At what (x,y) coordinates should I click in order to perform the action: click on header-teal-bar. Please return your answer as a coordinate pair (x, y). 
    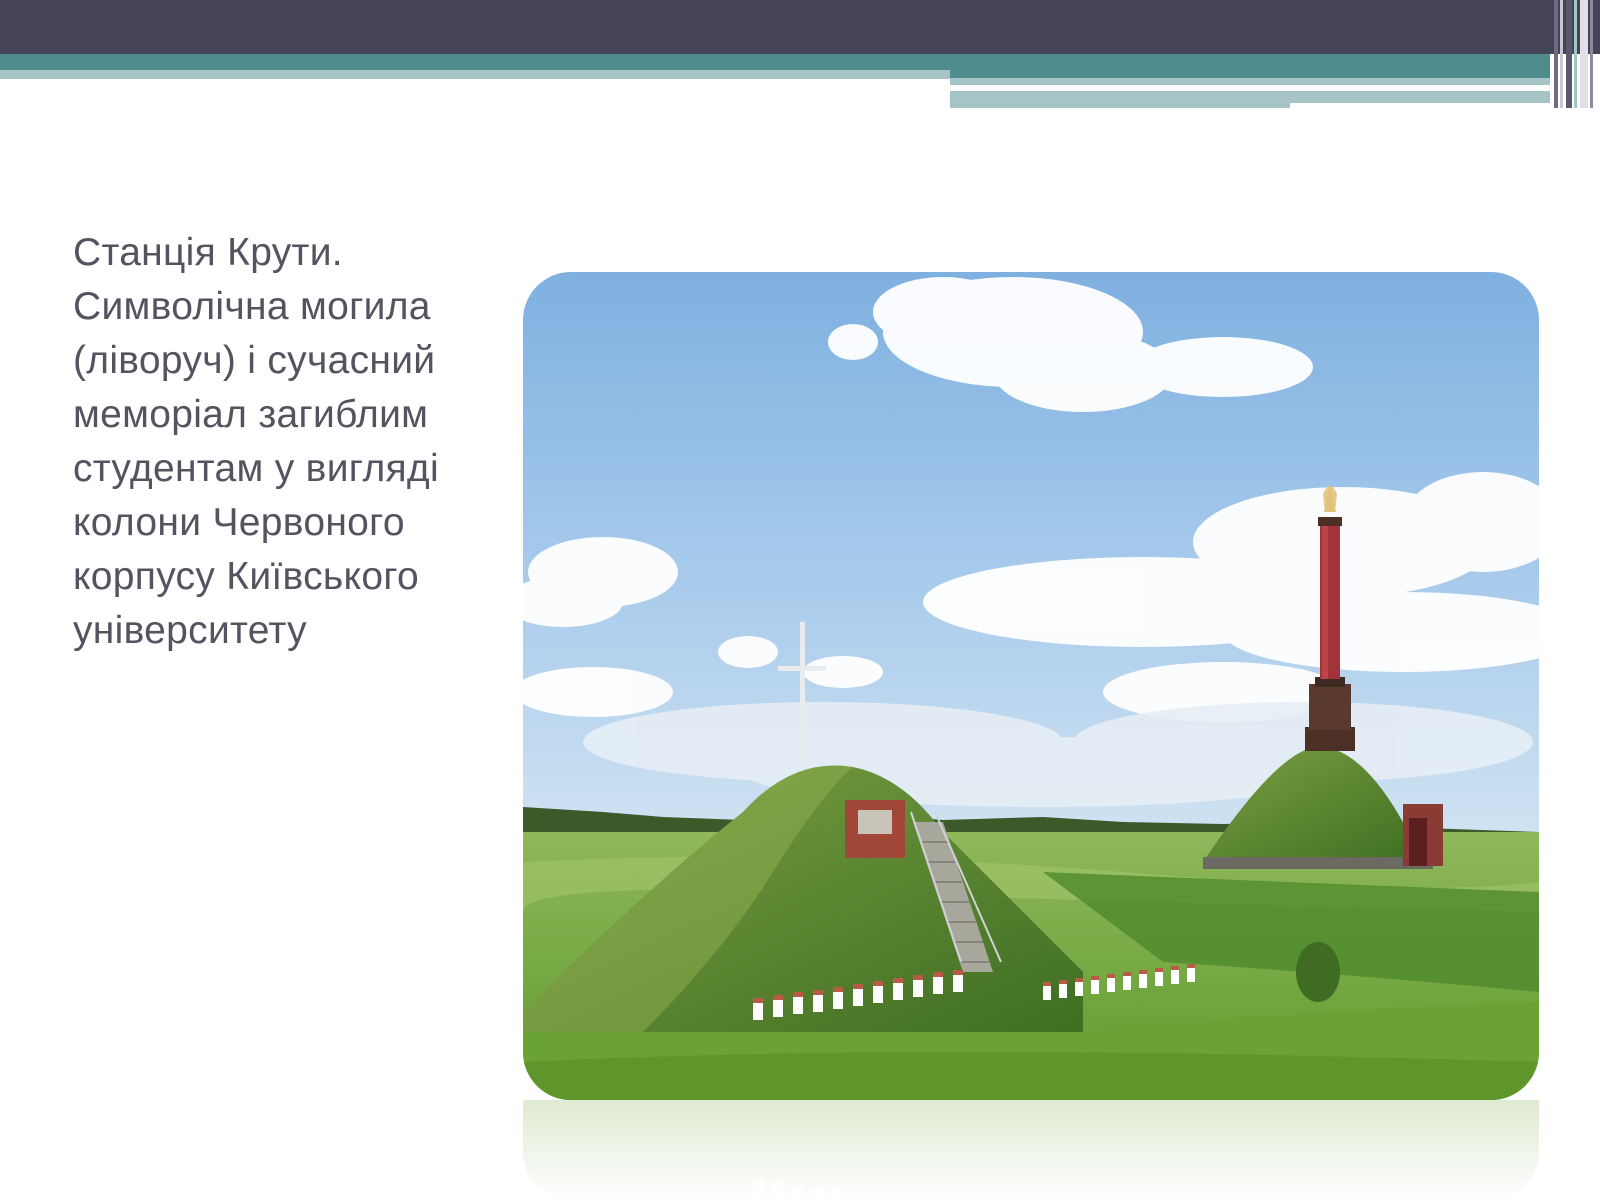
    Looking at the image, I should click on (475, 62).